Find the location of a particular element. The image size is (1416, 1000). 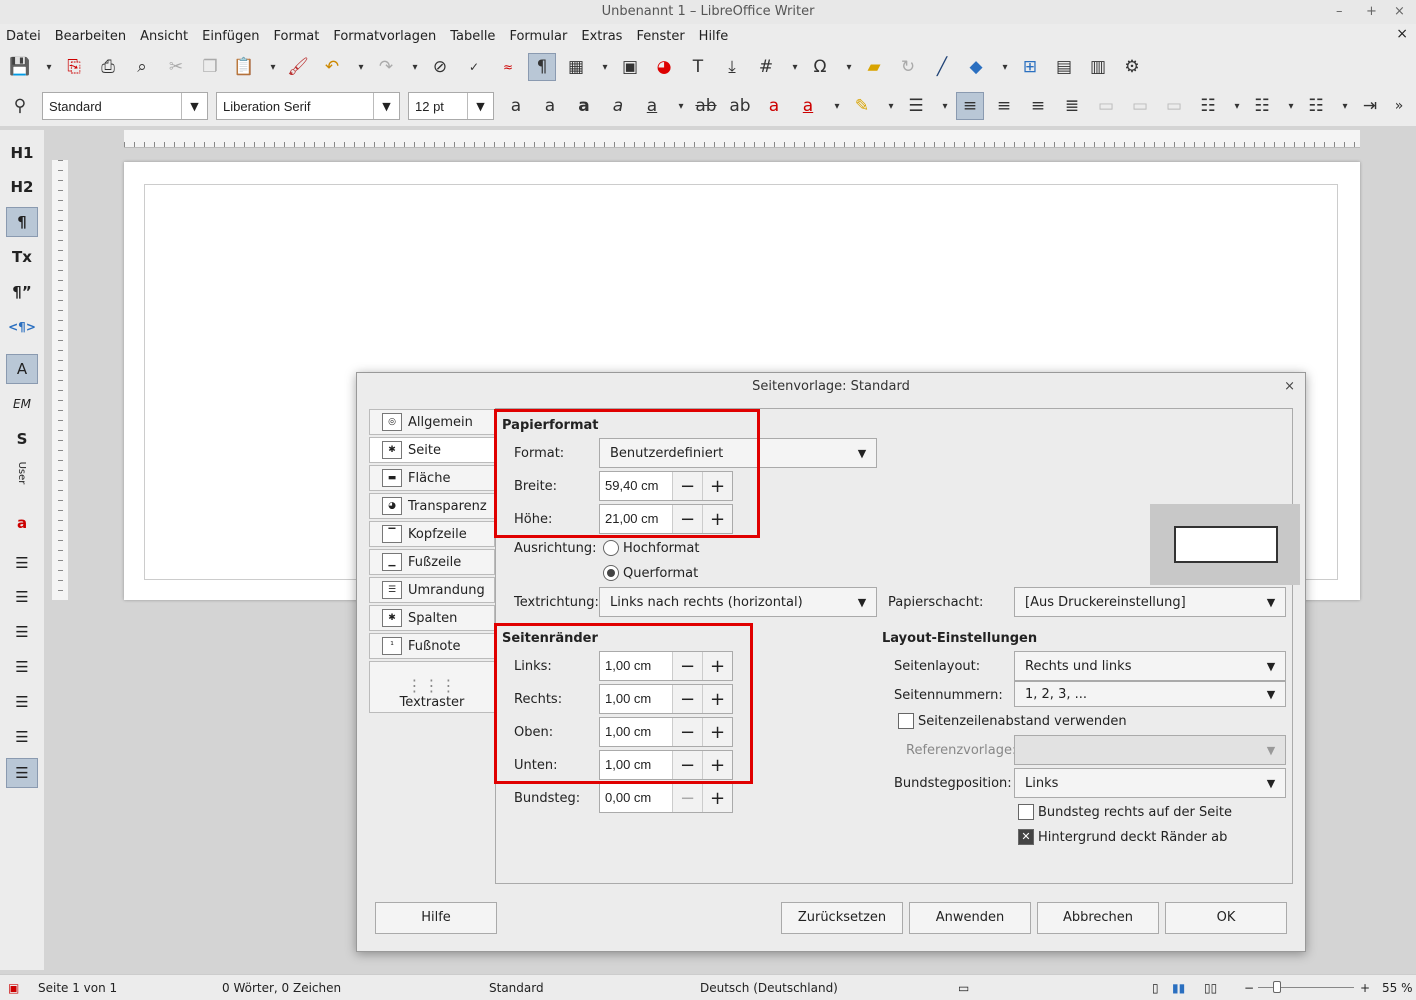

page-break-icon: ⤓ is located at coordinates (732, 67).